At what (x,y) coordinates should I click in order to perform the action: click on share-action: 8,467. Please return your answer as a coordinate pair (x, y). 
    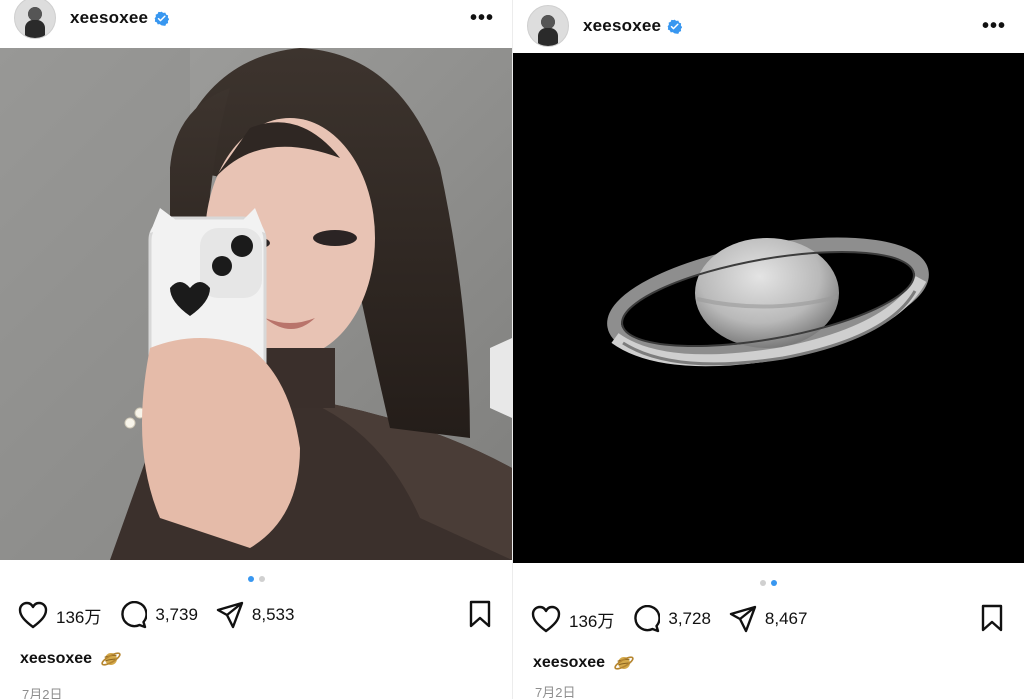
    Looking at the image, I should click on (768, 619).